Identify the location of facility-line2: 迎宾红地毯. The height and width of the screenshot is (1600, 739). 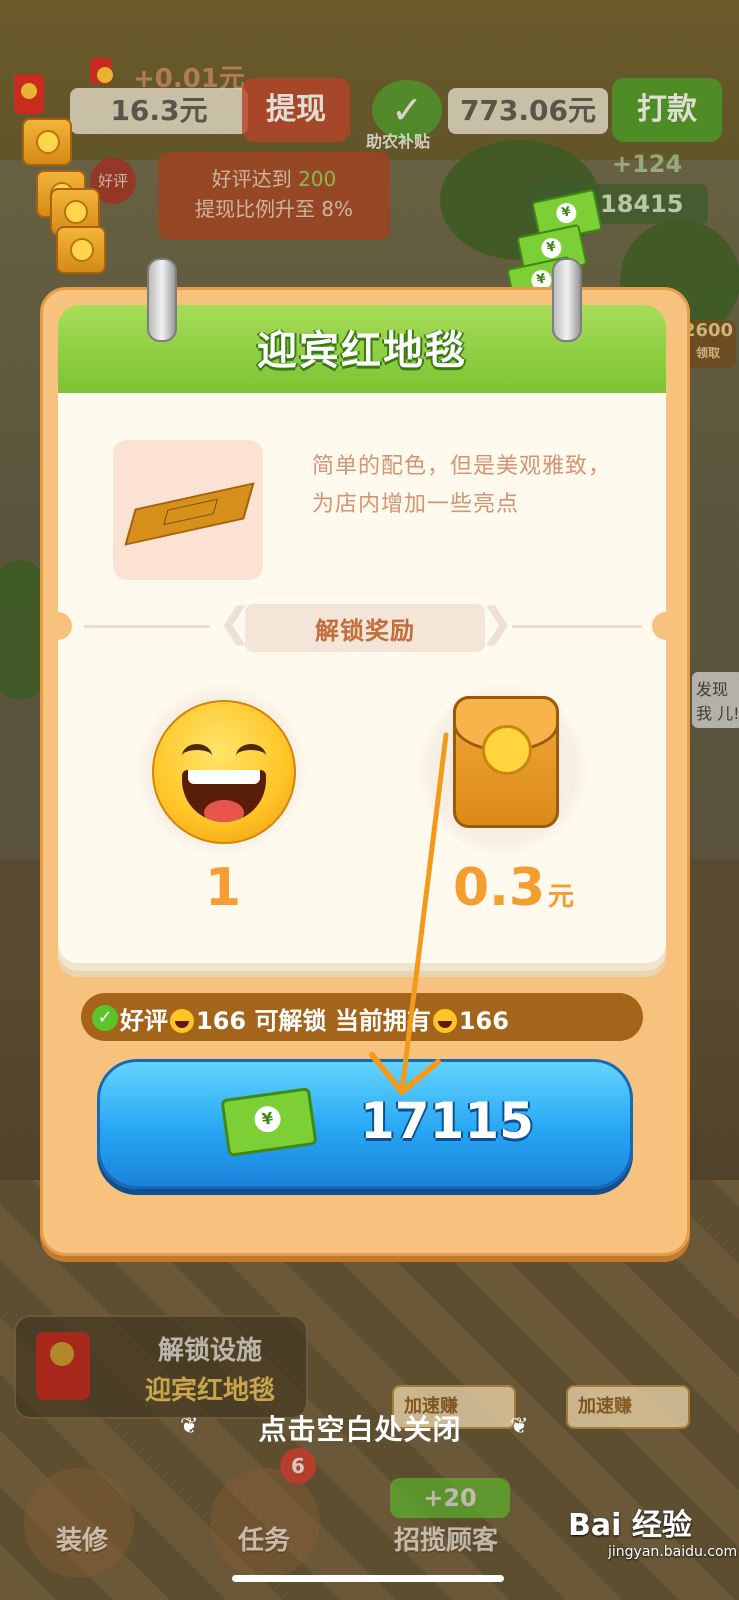
(209, 1391).